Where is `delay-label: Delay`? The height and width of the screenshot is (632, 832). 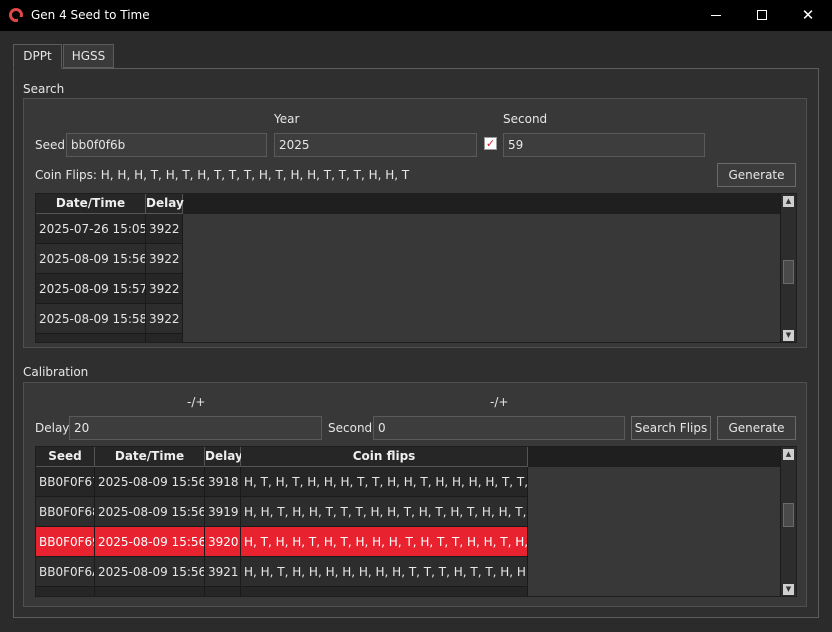 delay-label: Delay is located at coordinates (52, 428).